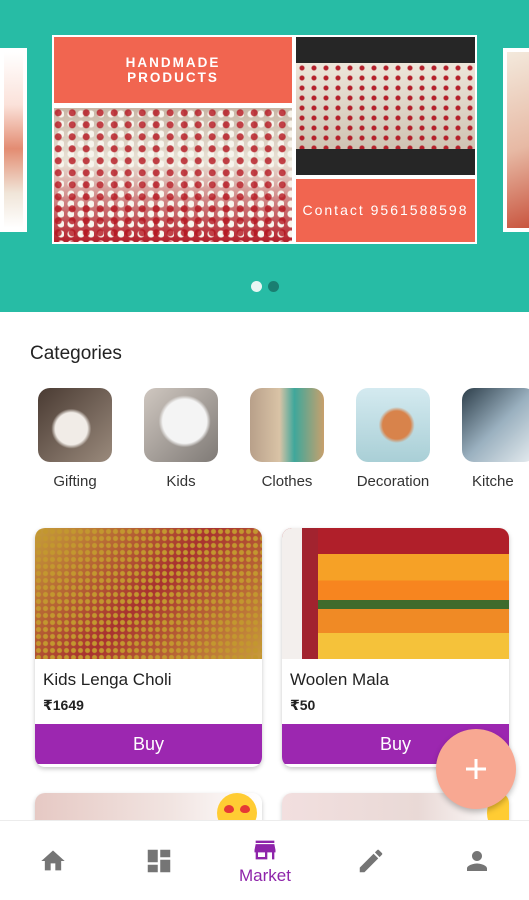 This screenshot has width=529, height=900. Describe the element at coordinates (287, 481) in the screenshot. I see `category-label: Clothes` at that location.